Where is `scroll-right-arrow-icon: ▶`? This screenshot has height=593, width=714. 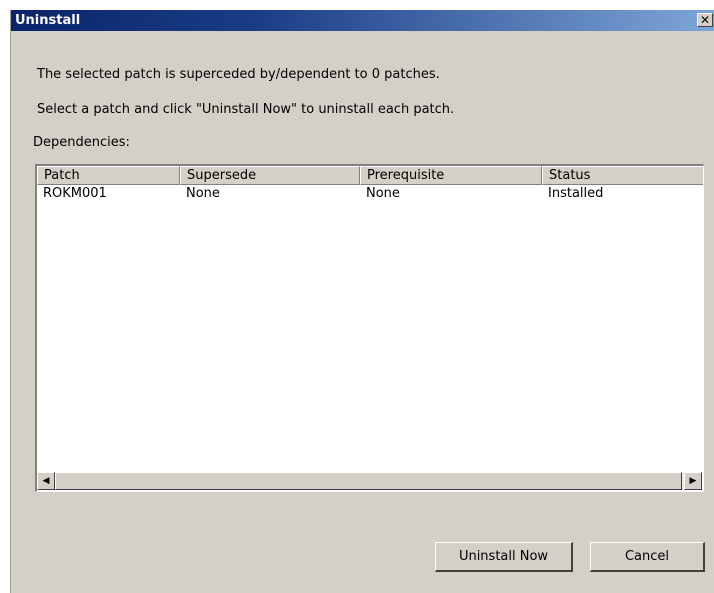 scroll-right-arrow-icon: ▶ is located at coordinates (693, 481).